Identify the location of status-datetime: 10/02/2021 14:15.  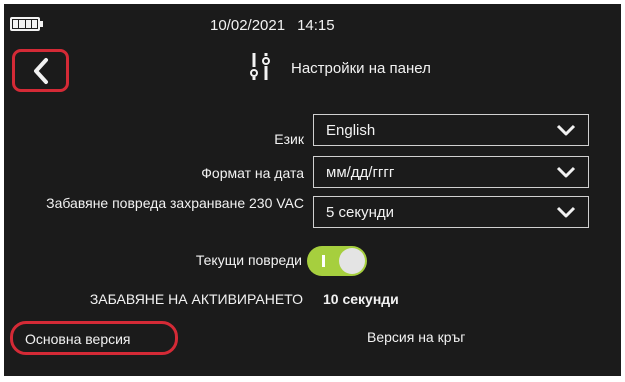
(300, 25).